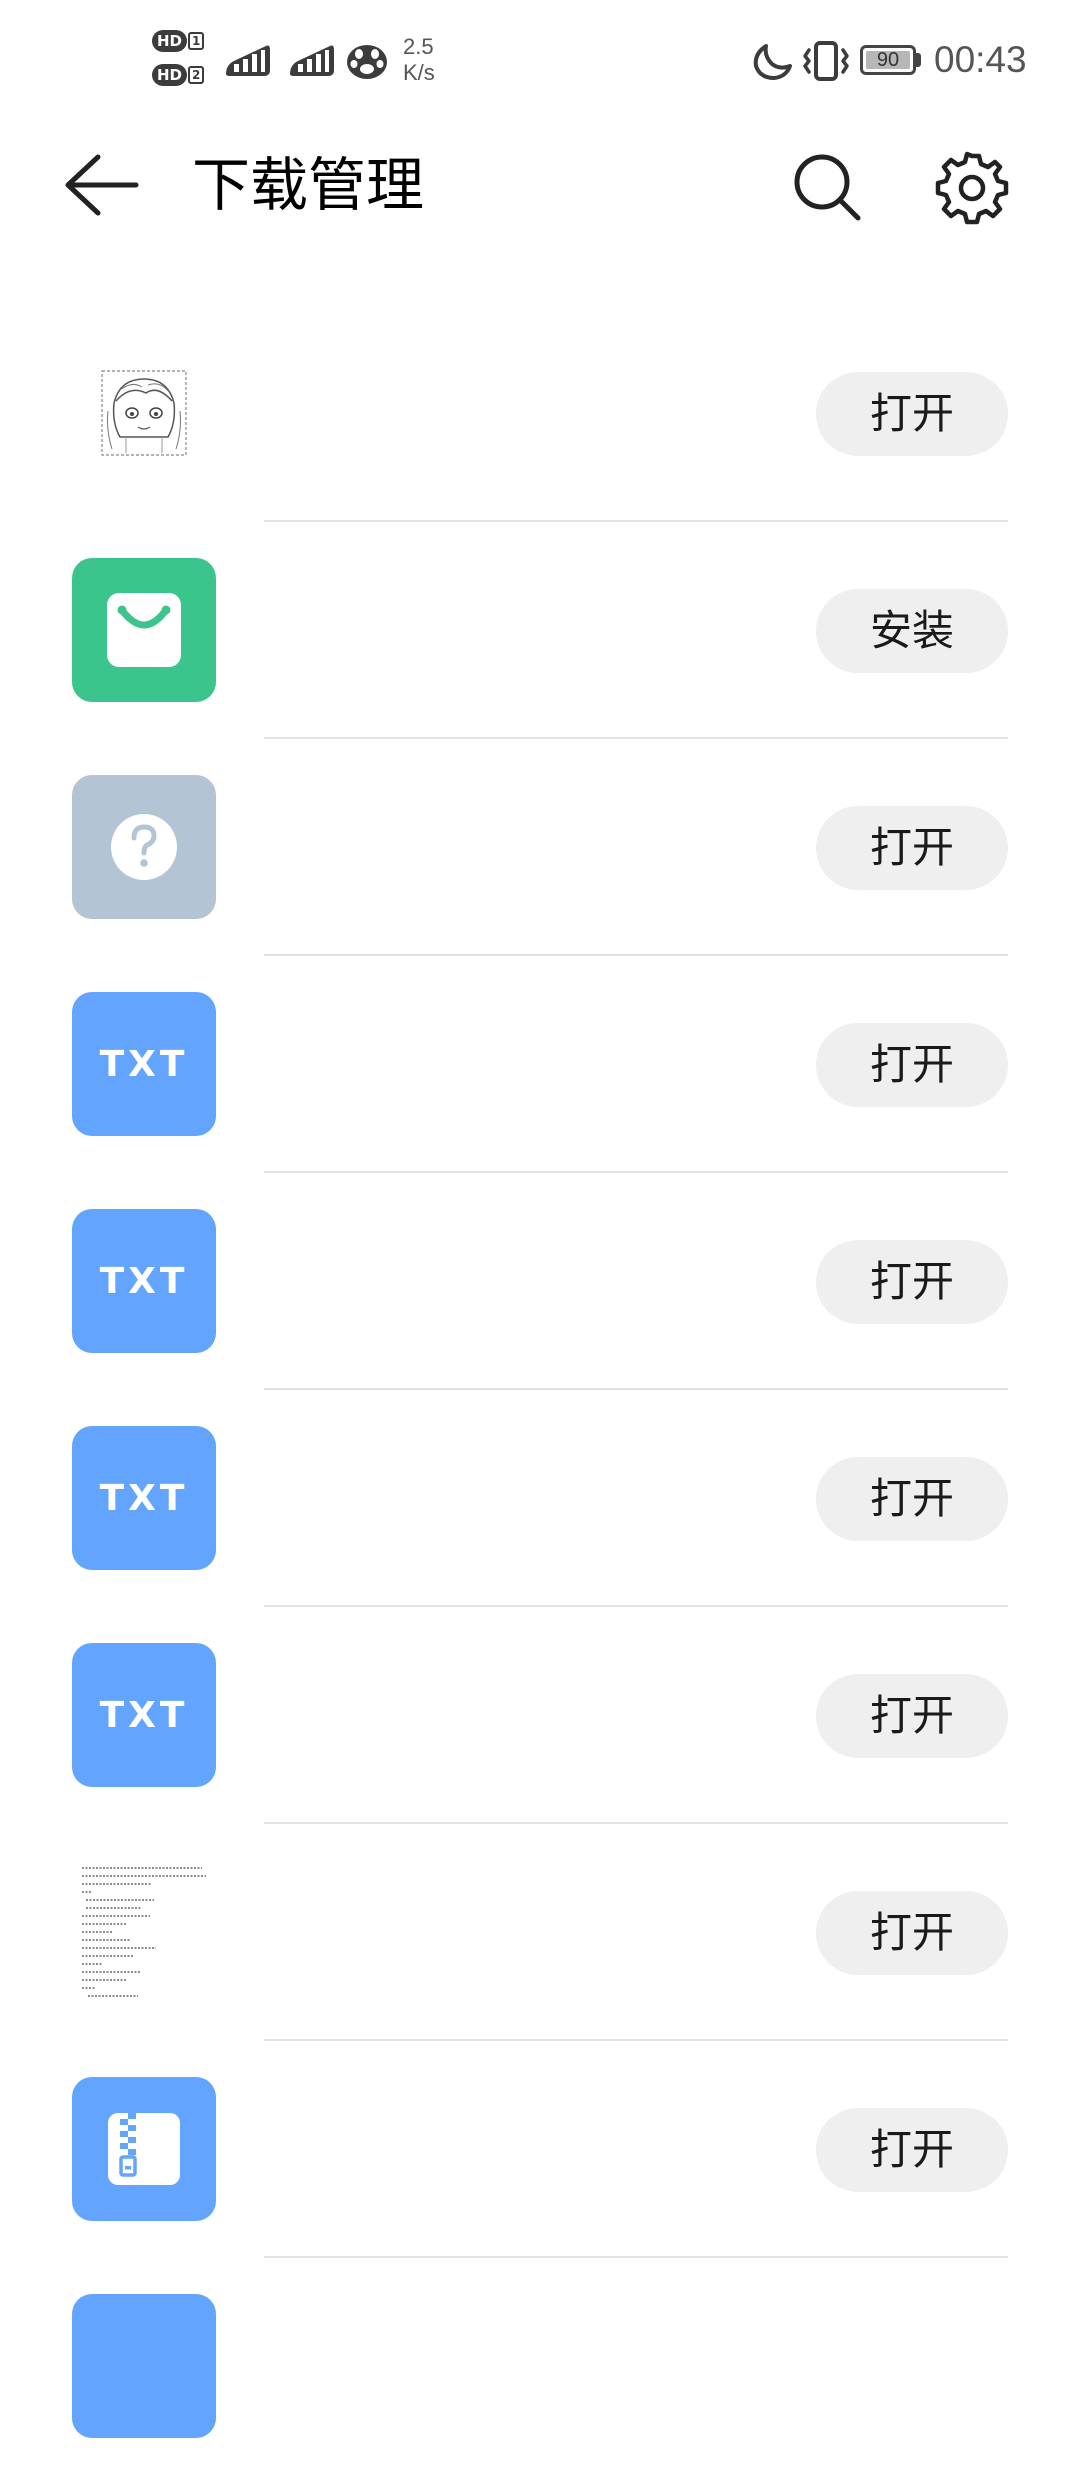 The image size is (1080, 2475). What do you see at coordinates (182, 62) in the screenshot?
I see `hd-badges: HD 1 HD 2` at bounding box center [182, 62].